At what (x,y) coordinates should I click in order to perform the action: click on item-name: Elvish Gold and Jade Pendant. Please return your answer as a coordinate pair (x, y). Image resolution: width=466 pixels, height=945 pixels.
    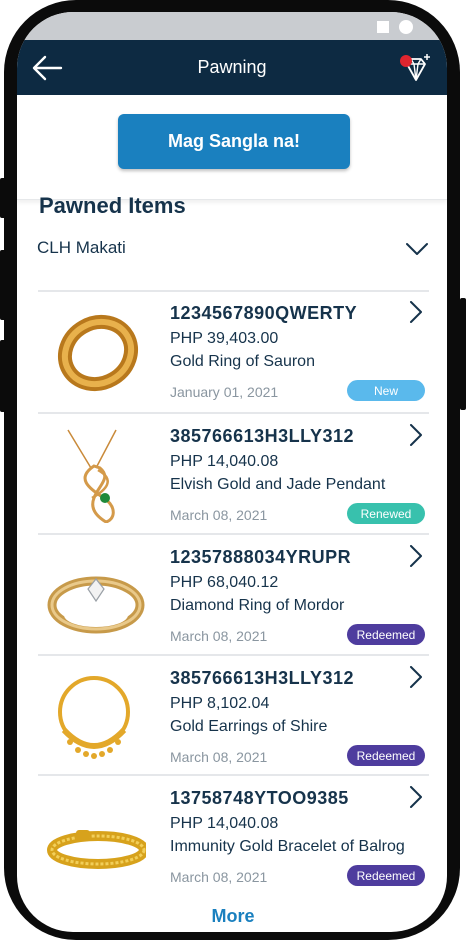
    Looking at the image, I should click on (278, 484).